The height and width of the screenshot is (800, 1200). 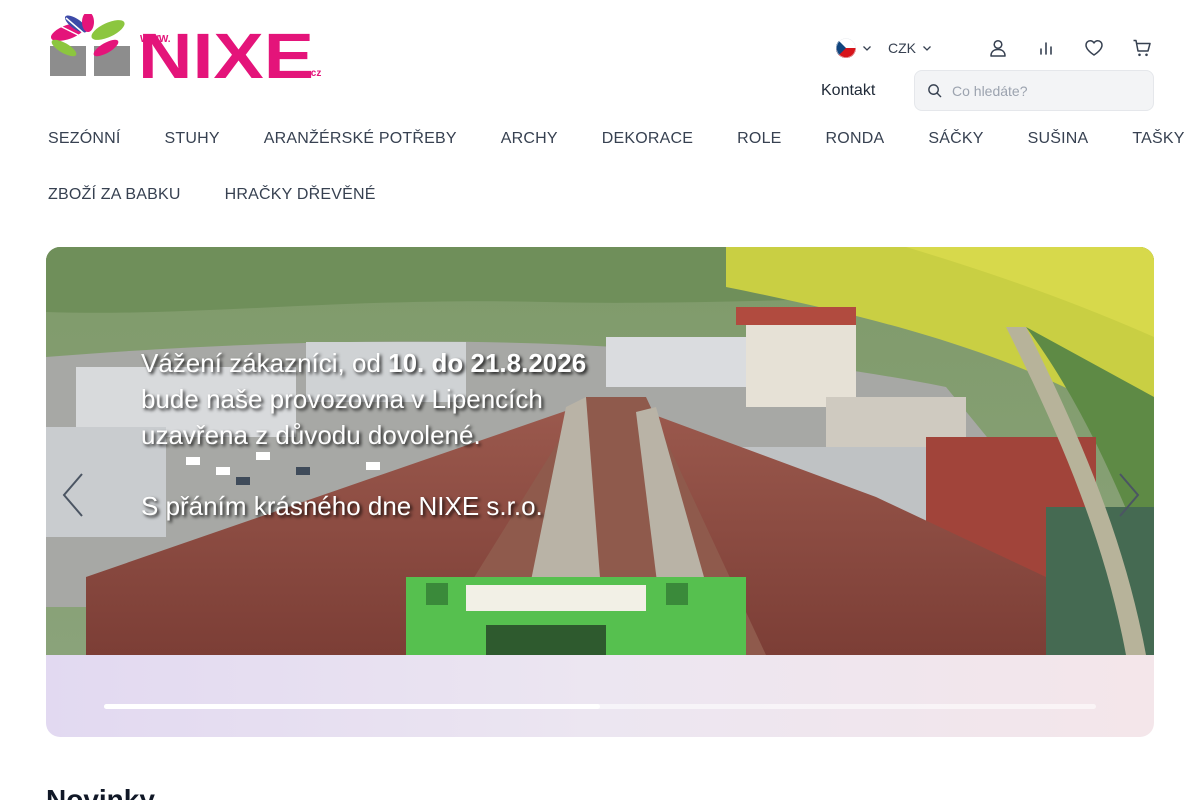 What do you see at coordinates (84, 139) in the screenshot?
I see `nav-item-sezonni: SEZÓNNÍ` at bounding box center [84, 139].